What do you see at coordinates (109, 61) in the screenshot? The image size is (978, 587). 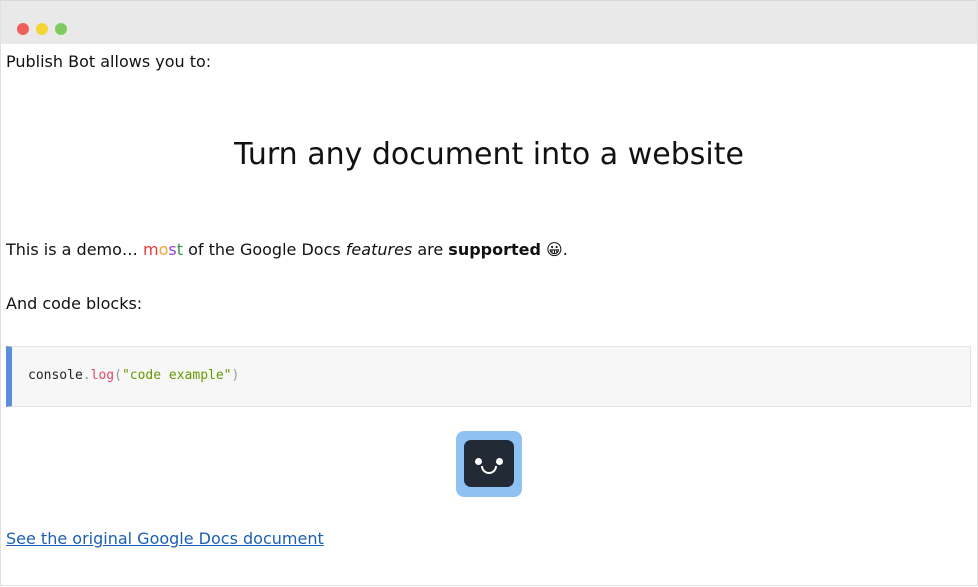 I see `intro-text: Publish Bot allows you to:` at bounding box center [109, 61].